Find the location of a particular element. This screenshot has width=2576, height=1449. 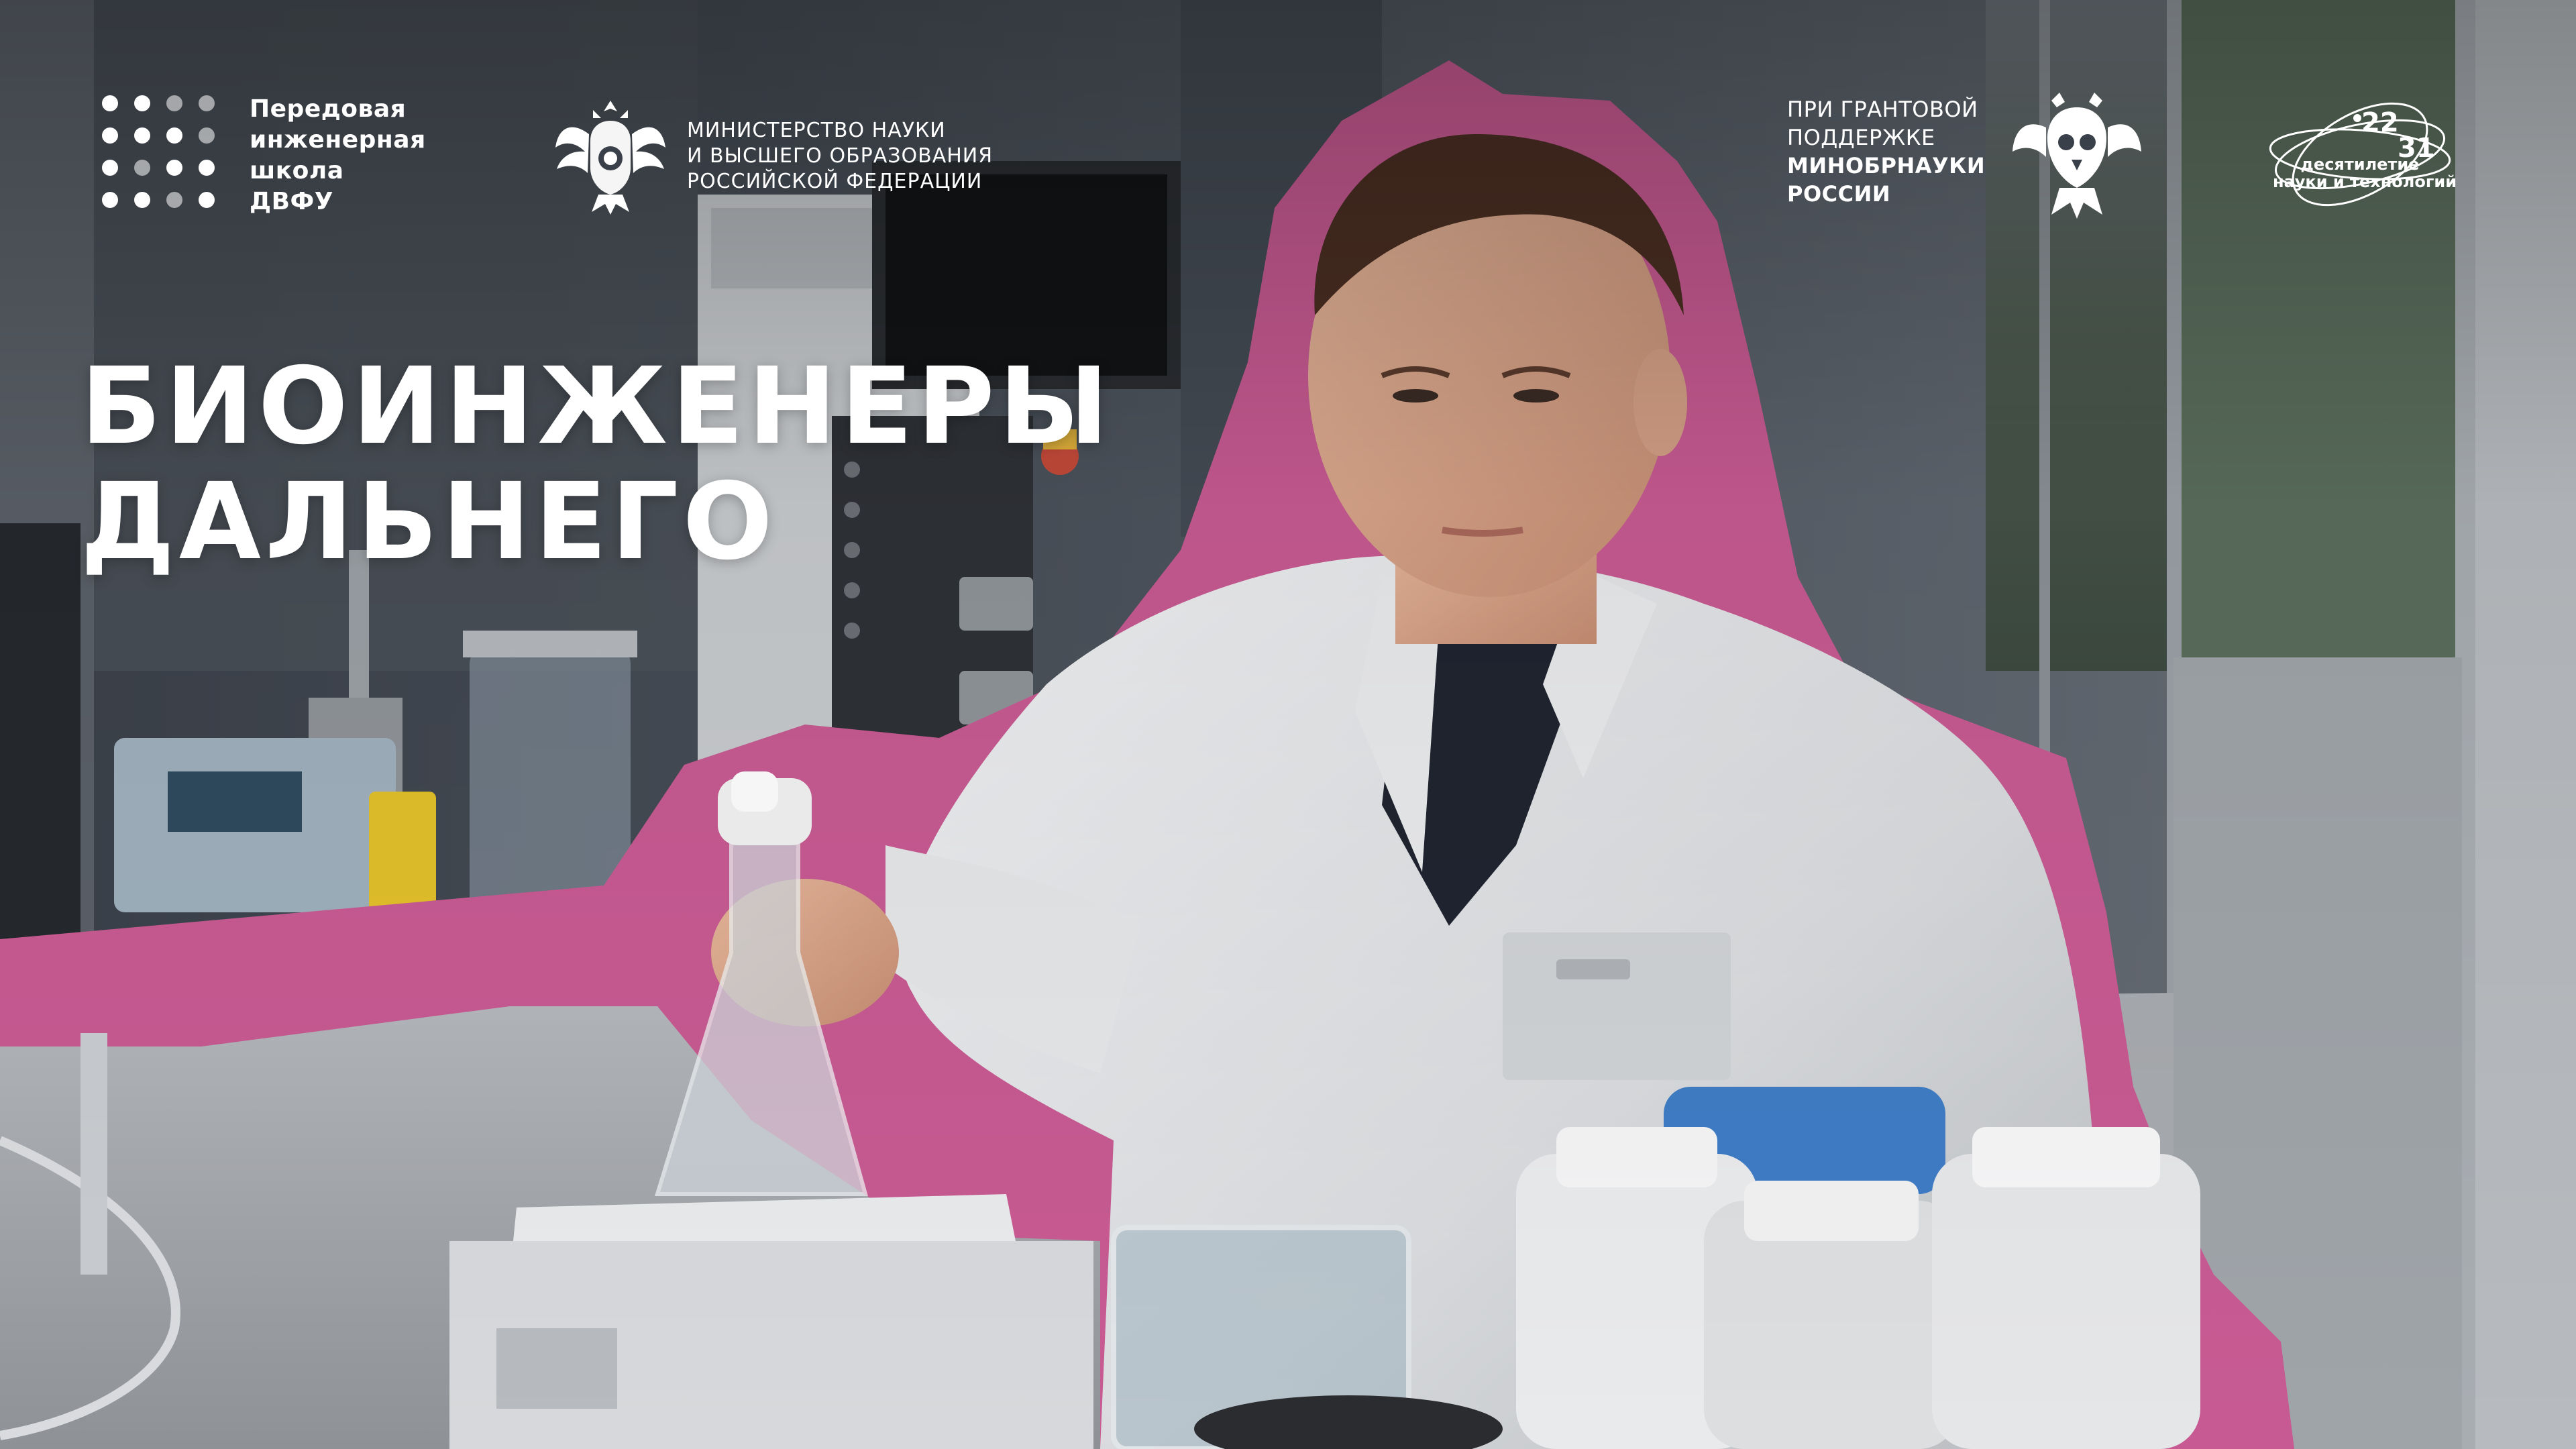

grant-line-2: ПОДДЕРЖКЕ is located at coordinates (1861, 137).